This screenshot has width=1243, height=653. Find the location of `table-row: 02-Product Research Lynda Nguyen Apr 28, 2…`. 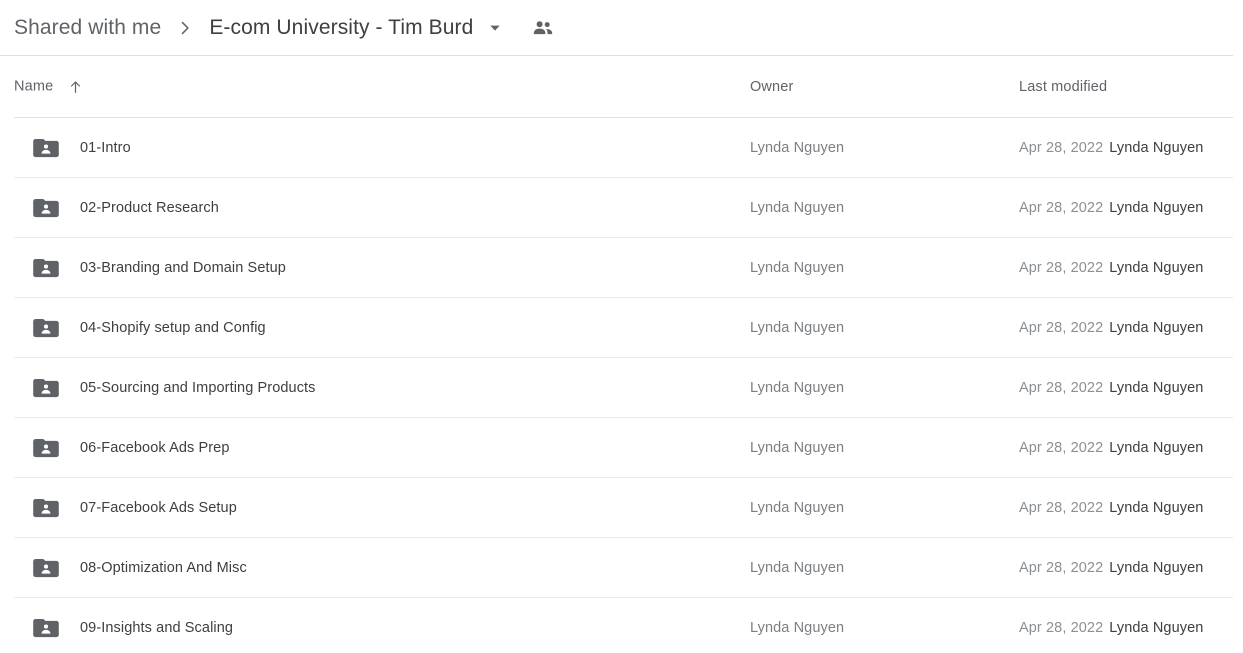

table-row: 02-Product Research Lynda Nguyen Apr 28, 2… is located at coordinates (623, 208).